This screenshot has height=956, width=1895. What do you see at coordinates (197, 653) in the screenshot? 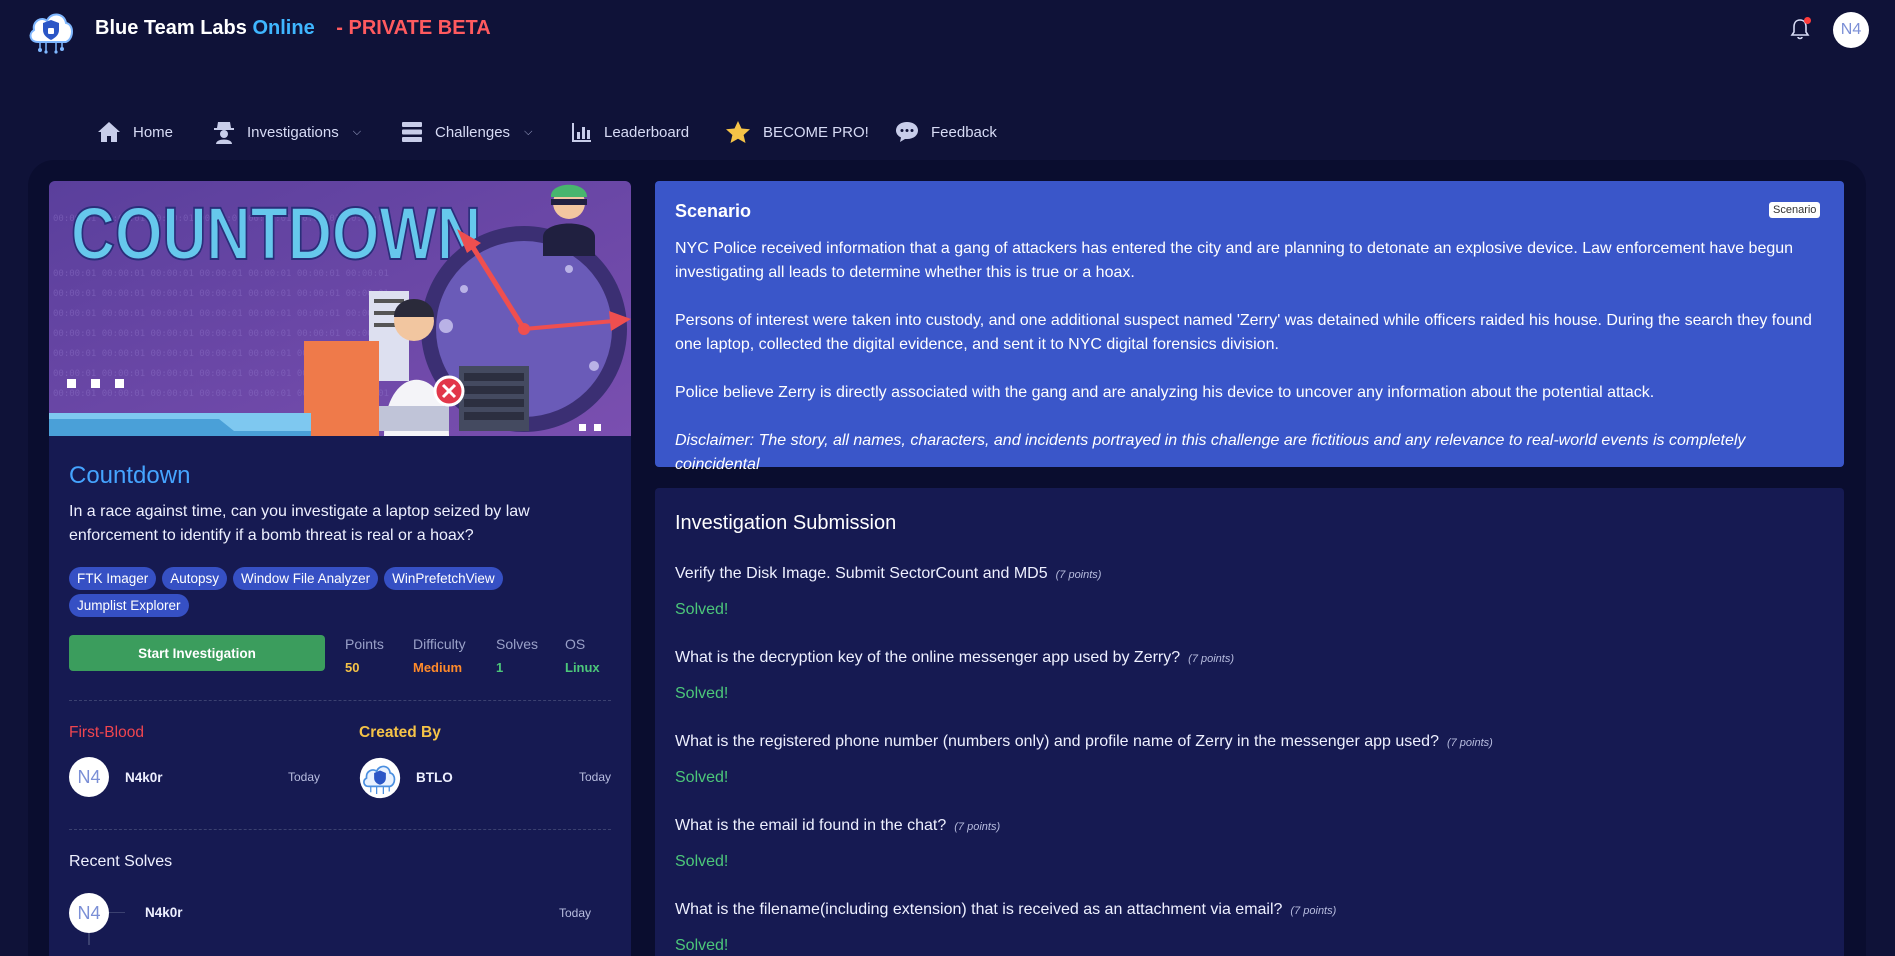
I see `start-investigation-button: Start Investigation` at bounding box center [197, 653].